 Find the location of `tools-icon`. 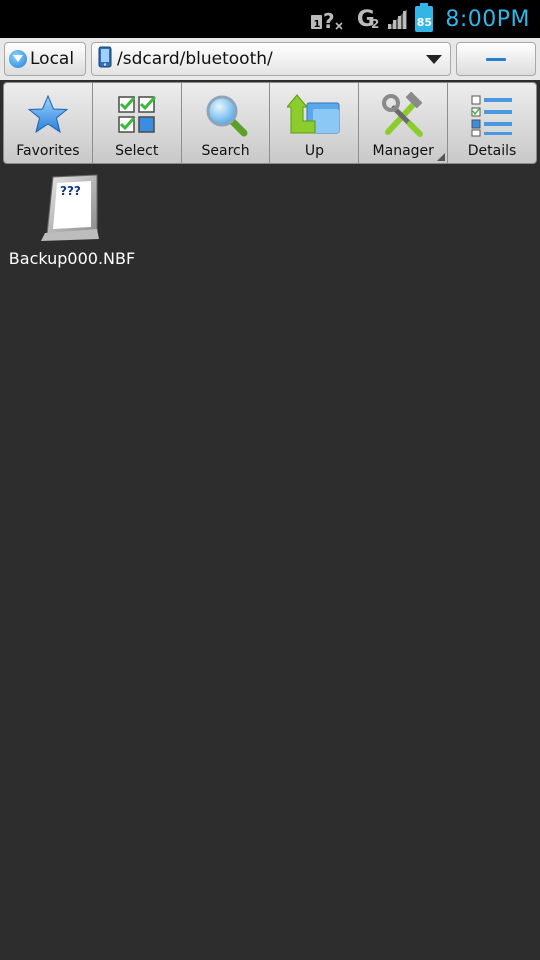

tools-icon is located at coordinates (403, 115).